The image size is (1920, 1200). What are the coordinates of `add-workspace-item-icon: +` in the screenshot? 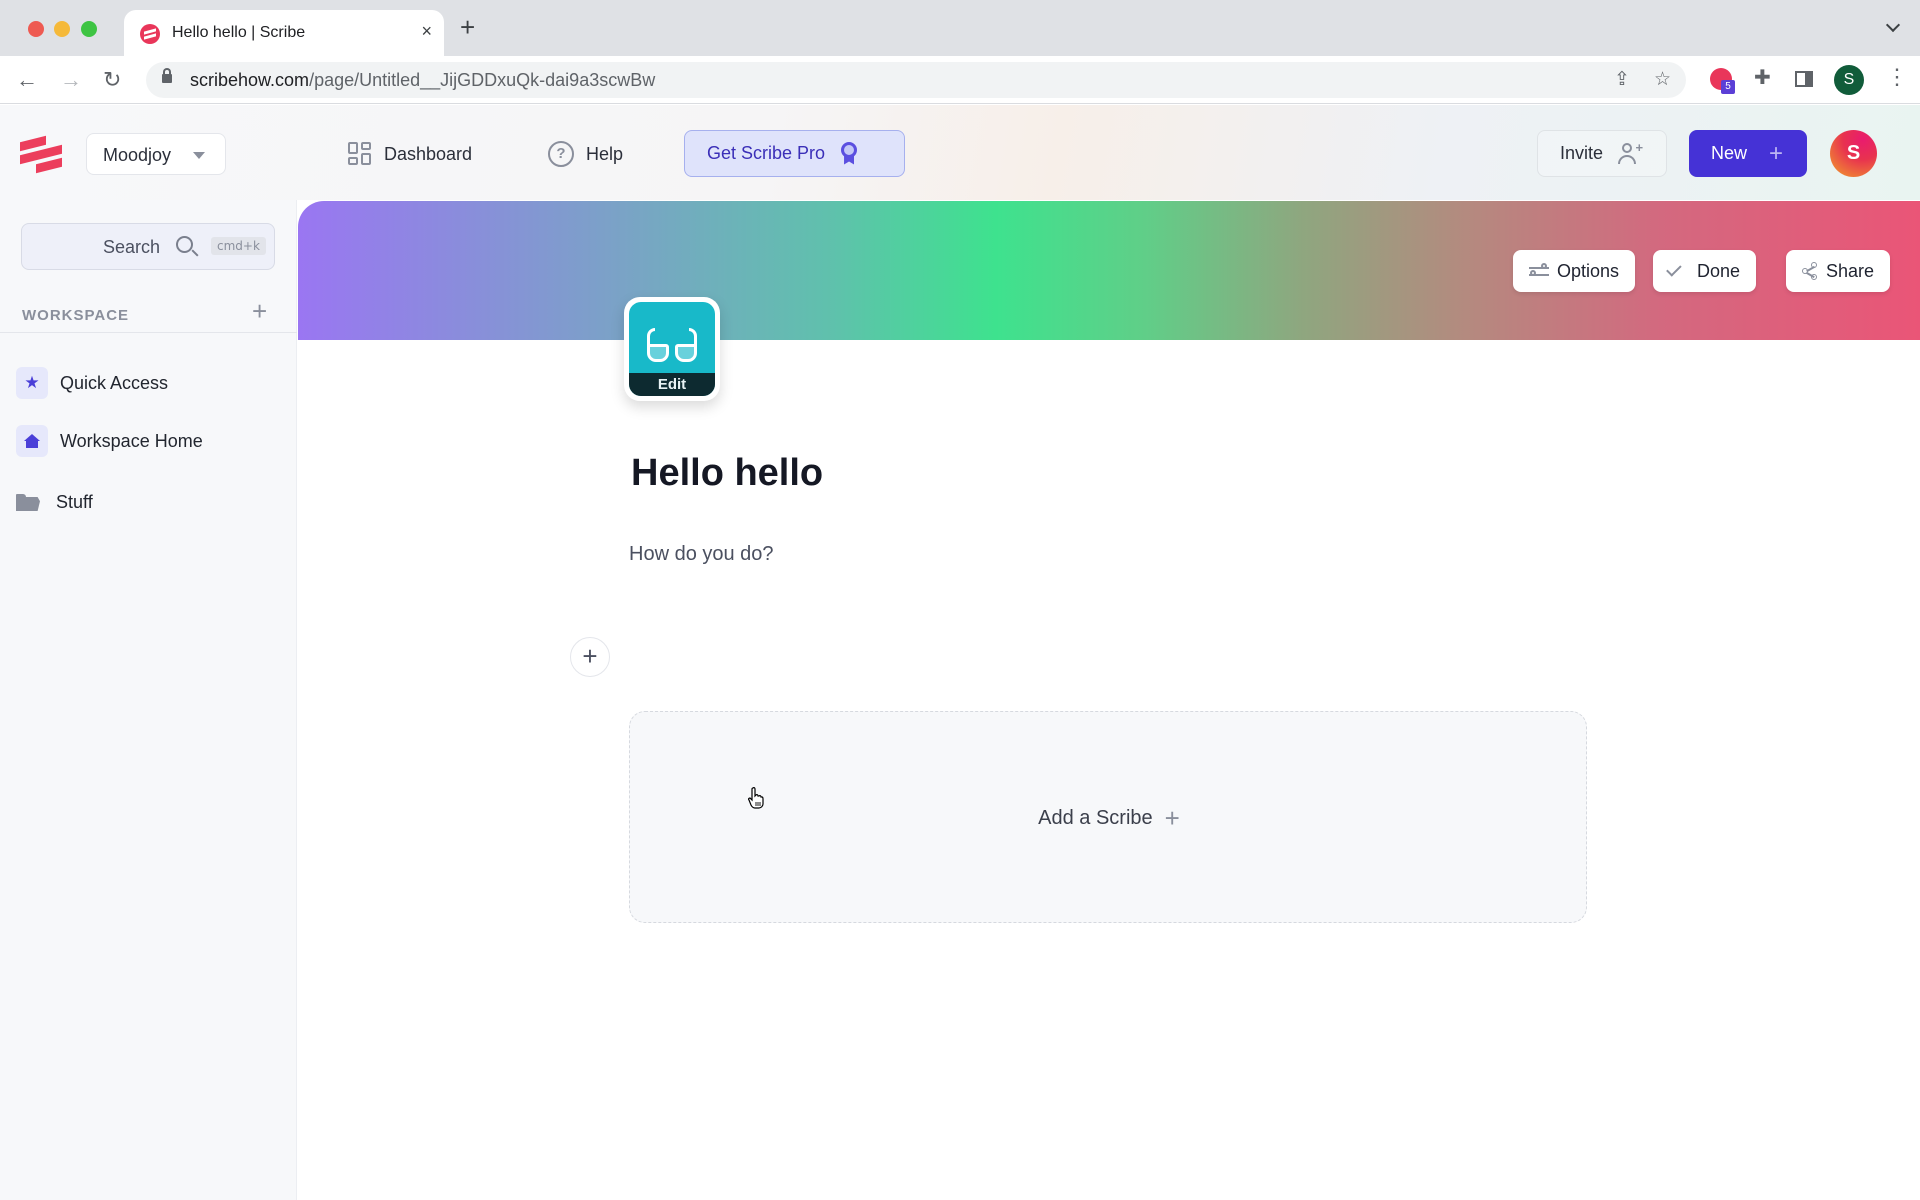 It's located at (259, 311).